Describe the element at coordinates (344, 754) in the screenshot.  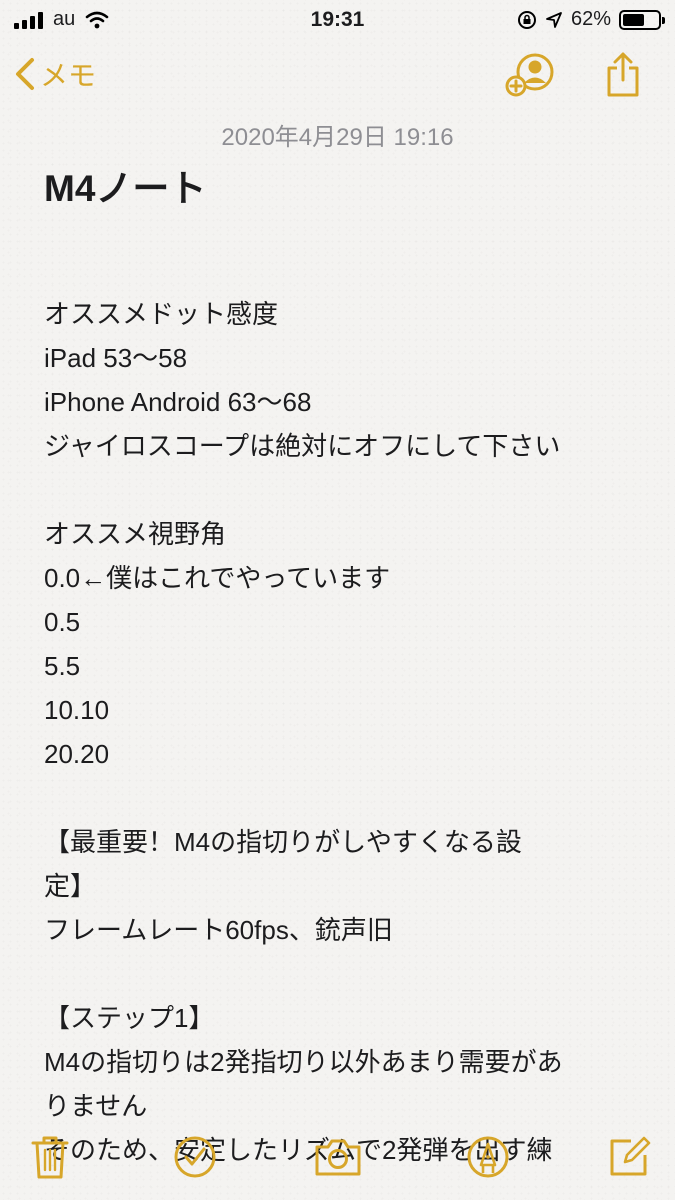
I see `note-line: 20.20` at that location.